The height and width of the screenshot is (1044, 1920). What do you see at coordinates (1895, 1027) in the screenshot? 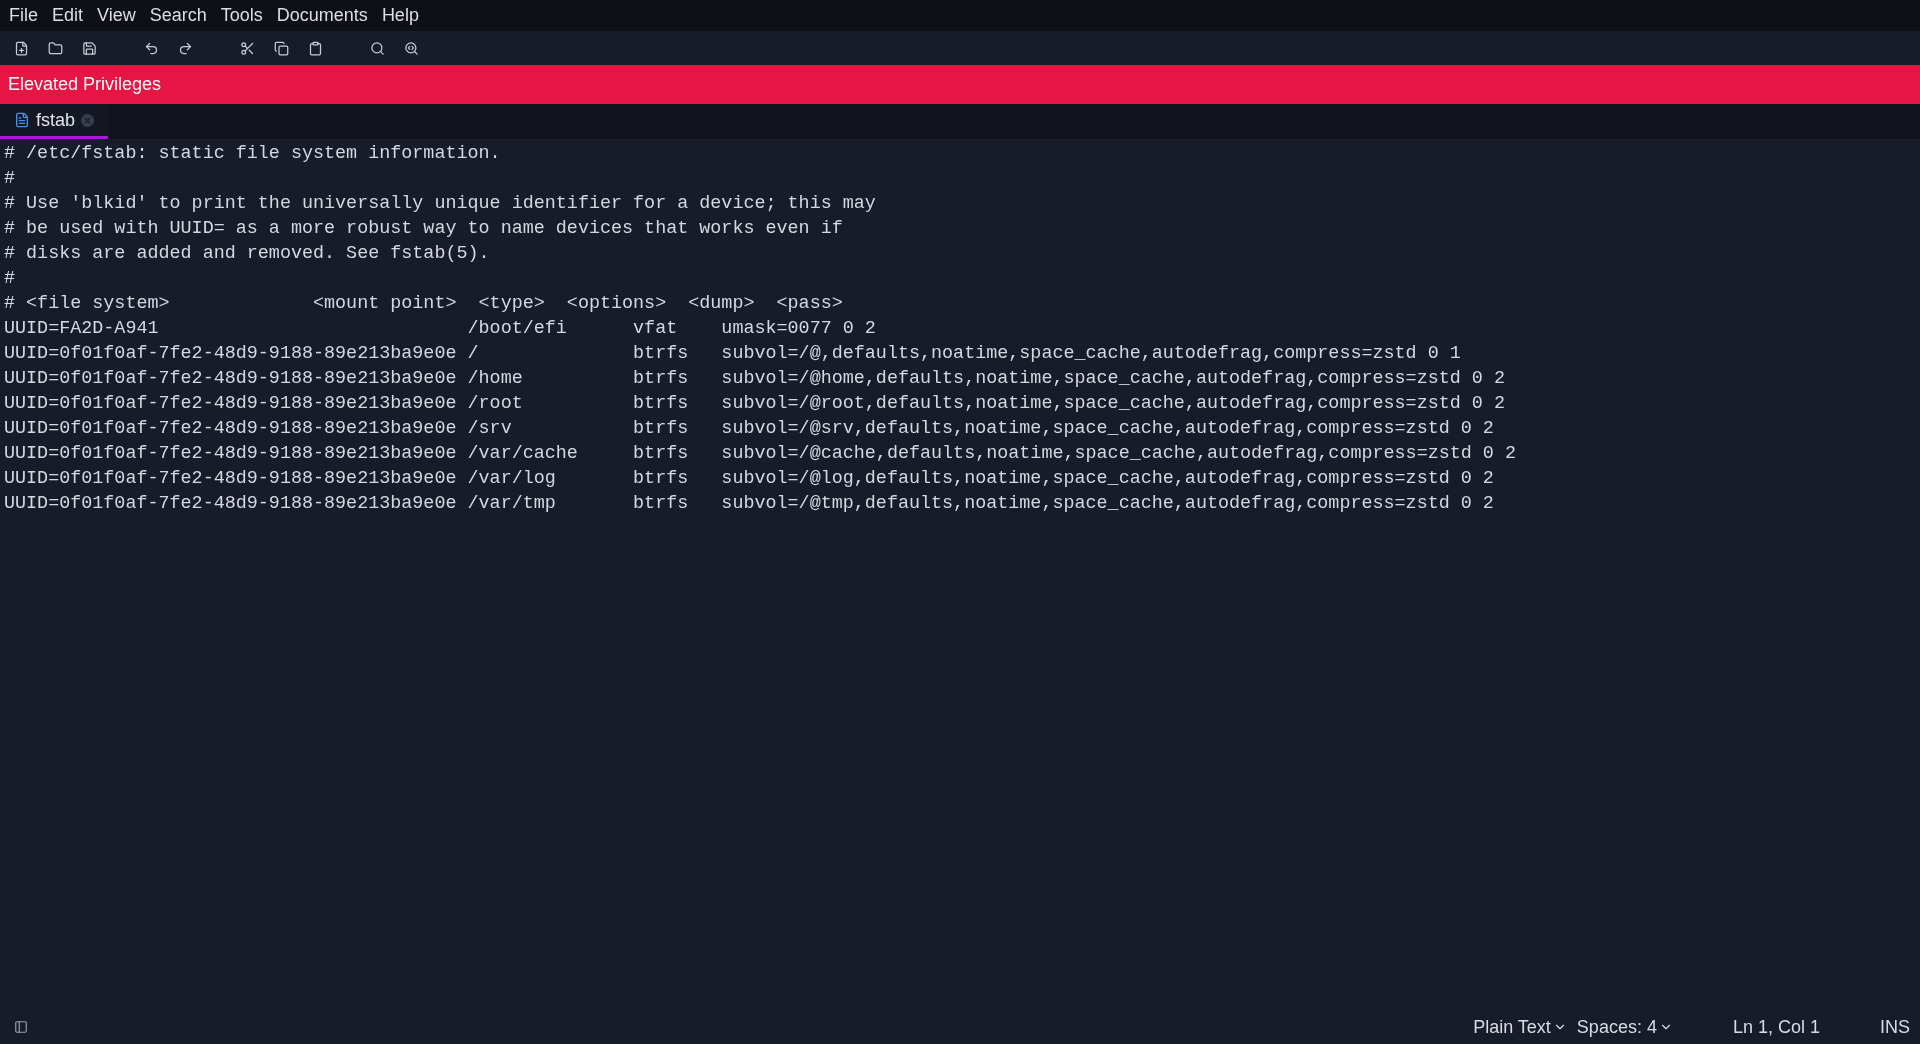
I see `insert-mode: INS` at bounding box center [1895, 1027].